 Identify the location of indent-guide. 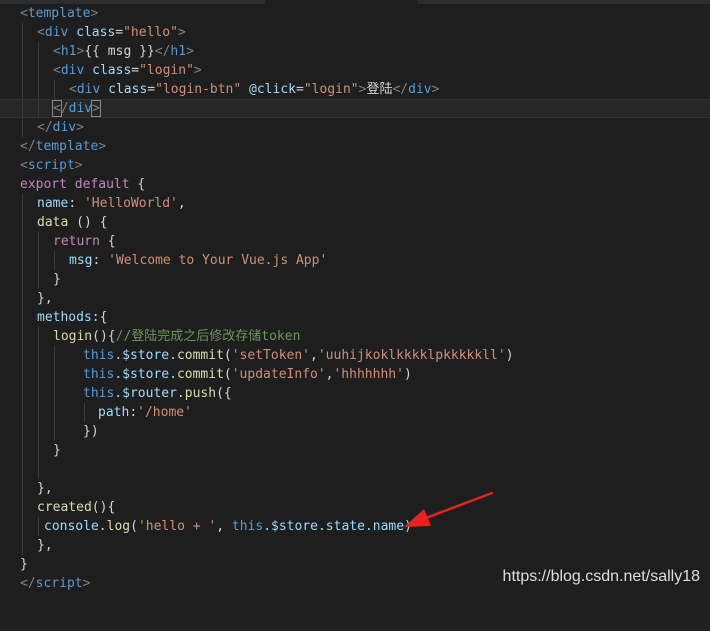
(22, 32).